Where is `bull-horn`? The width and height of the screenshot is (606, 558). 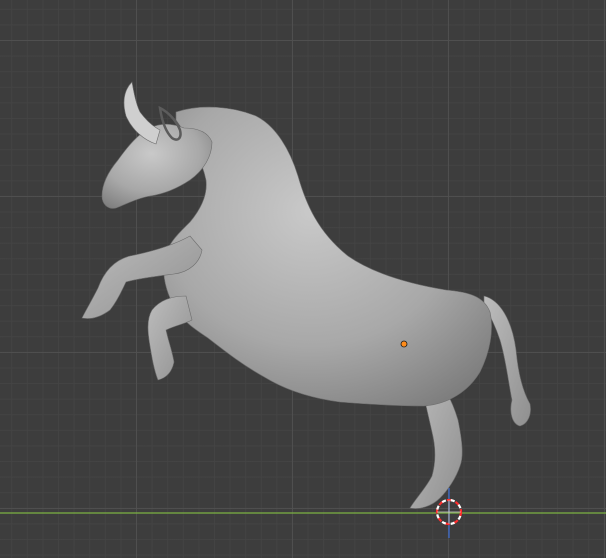
bull-horn is located at coordinates (142, 113).